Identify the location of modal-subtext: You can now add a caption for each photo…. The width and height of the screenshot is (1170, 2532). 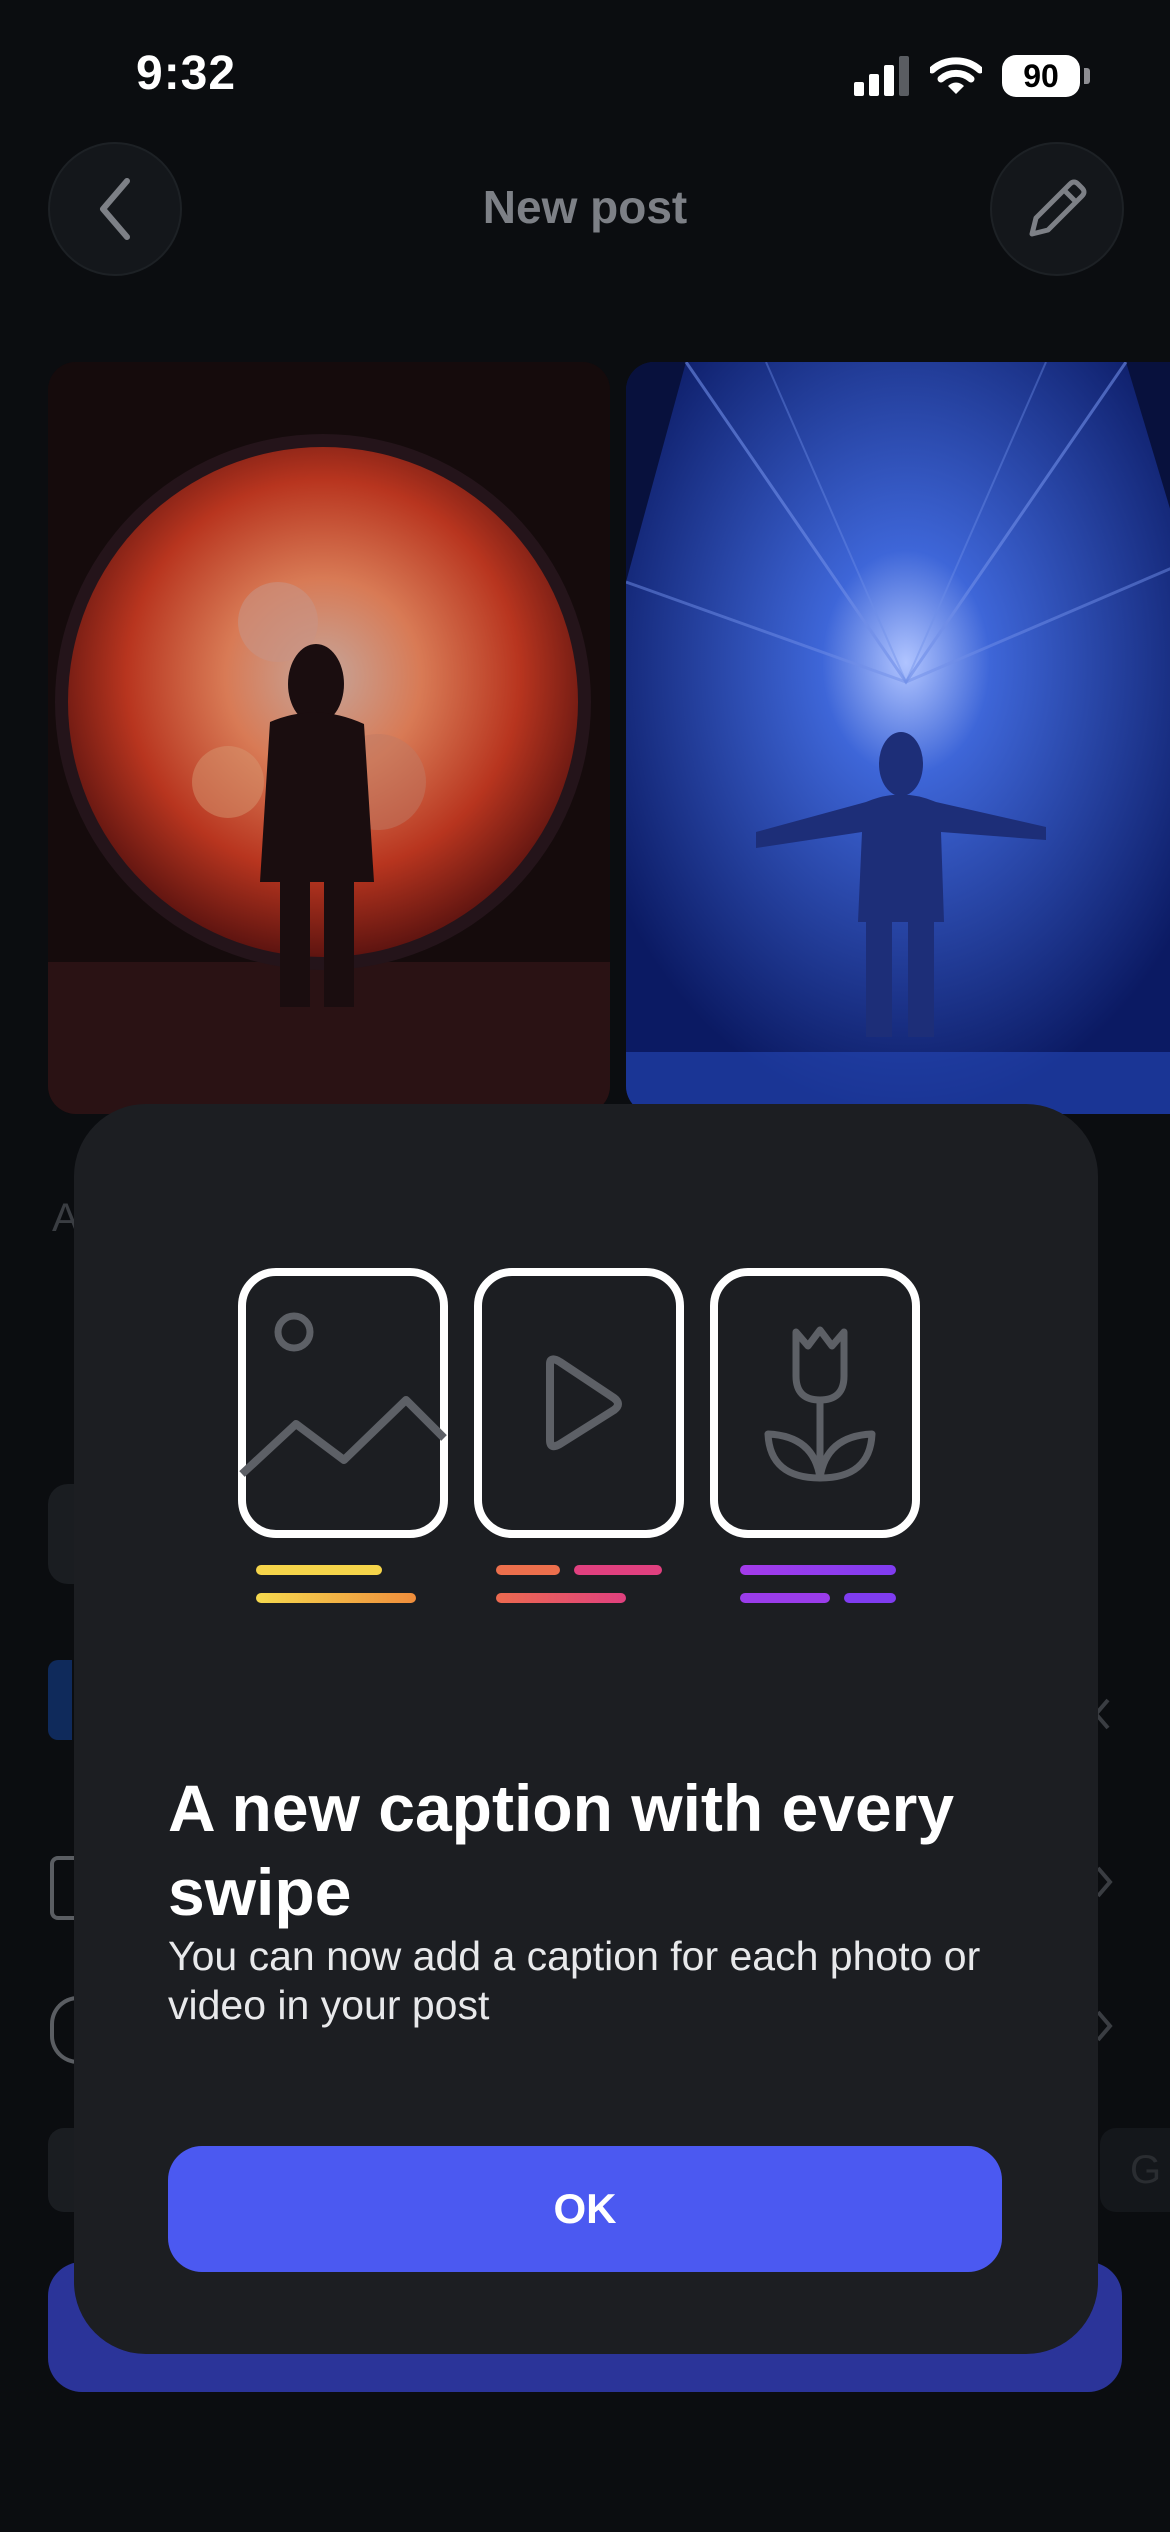
(574, 1980).